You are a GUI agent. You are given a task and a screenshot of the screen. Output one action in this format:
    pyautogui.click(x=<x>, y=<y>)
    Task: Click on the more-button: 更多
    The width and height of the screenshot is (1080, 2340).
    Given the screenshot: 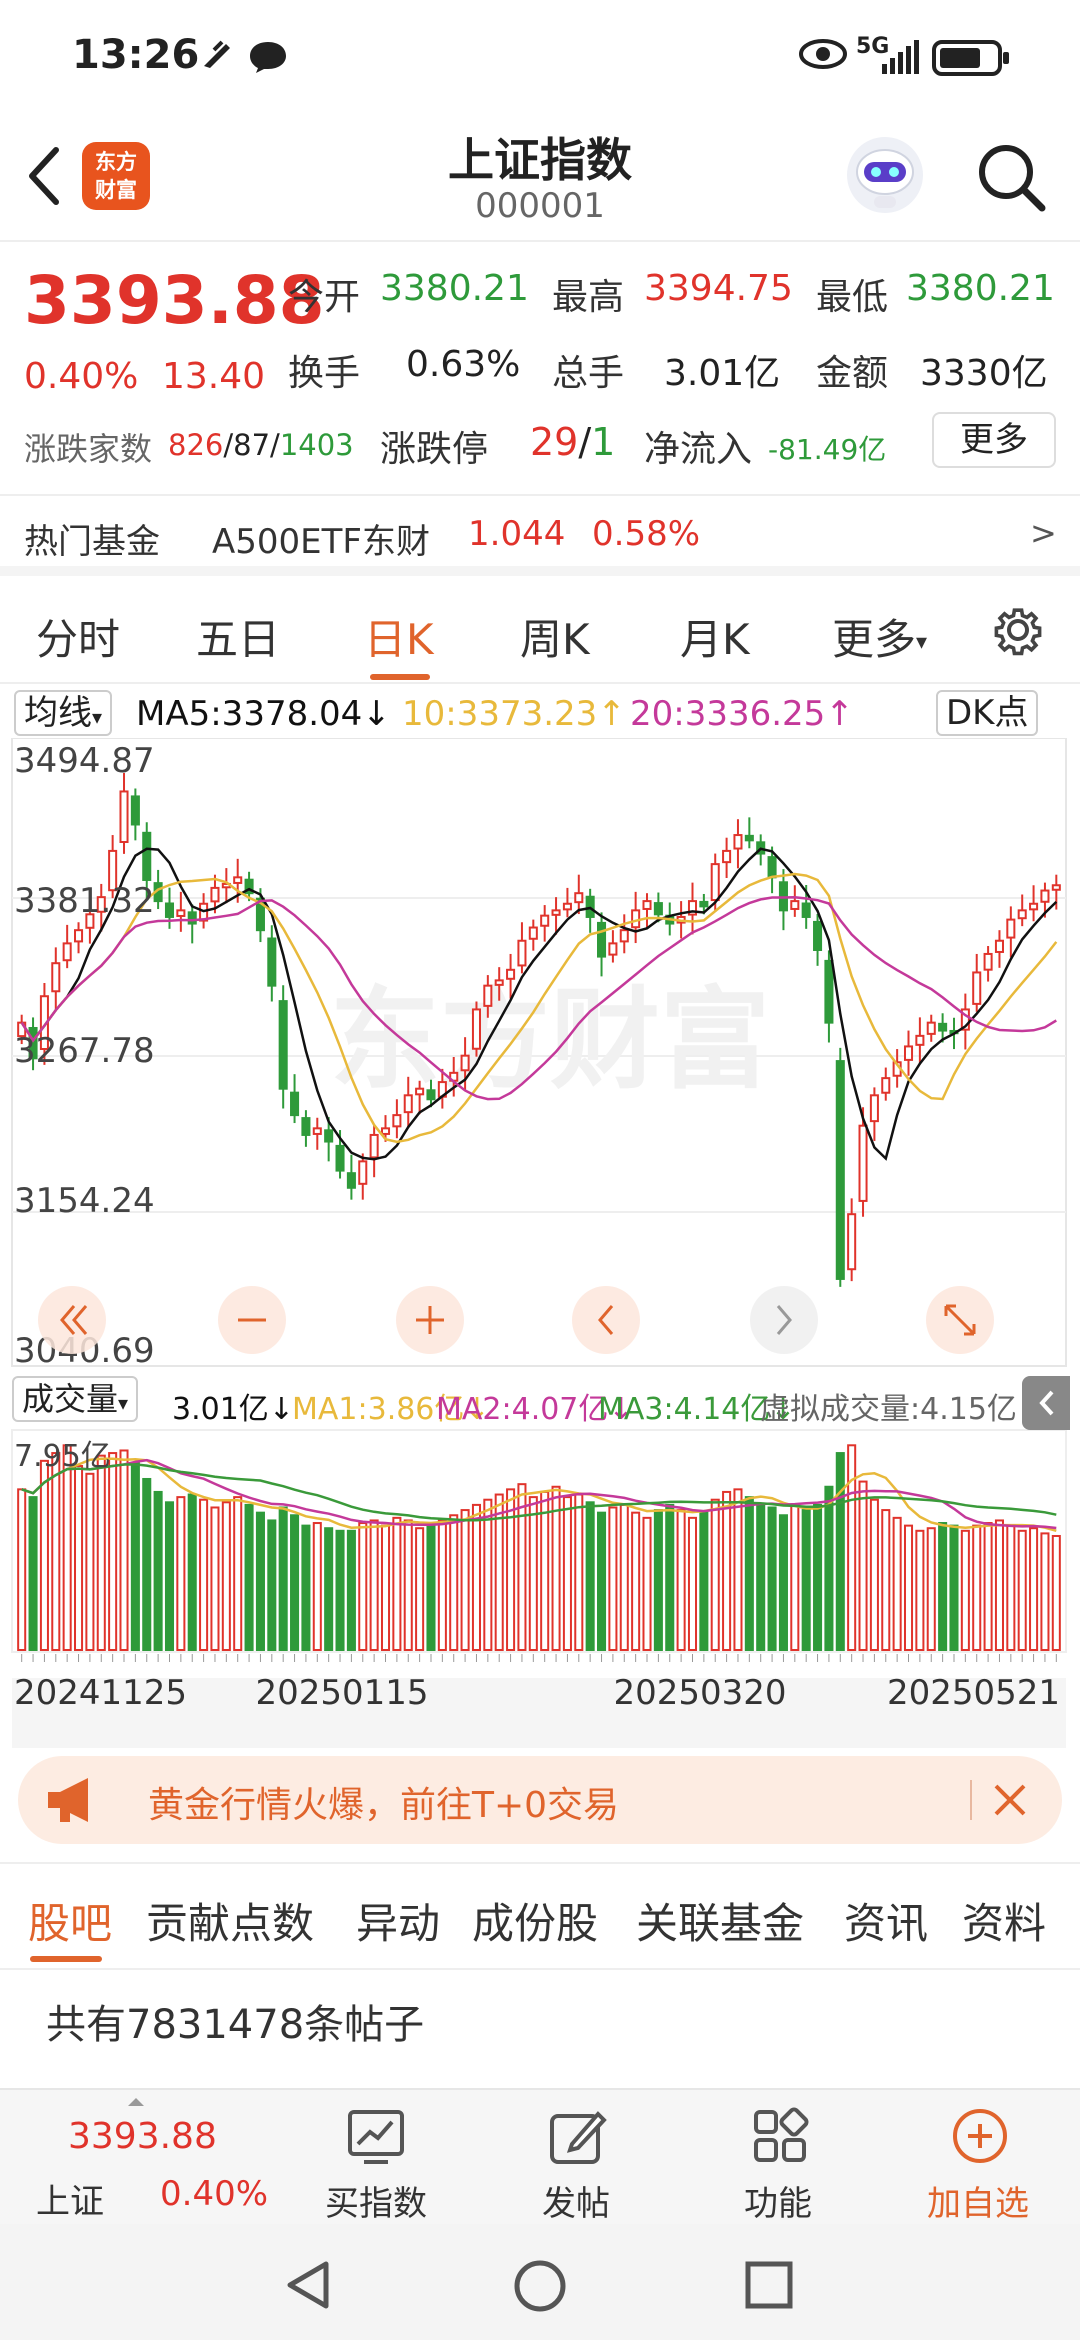 What is the action you would take?
    pyautogui.click(x=994, y=440)
    